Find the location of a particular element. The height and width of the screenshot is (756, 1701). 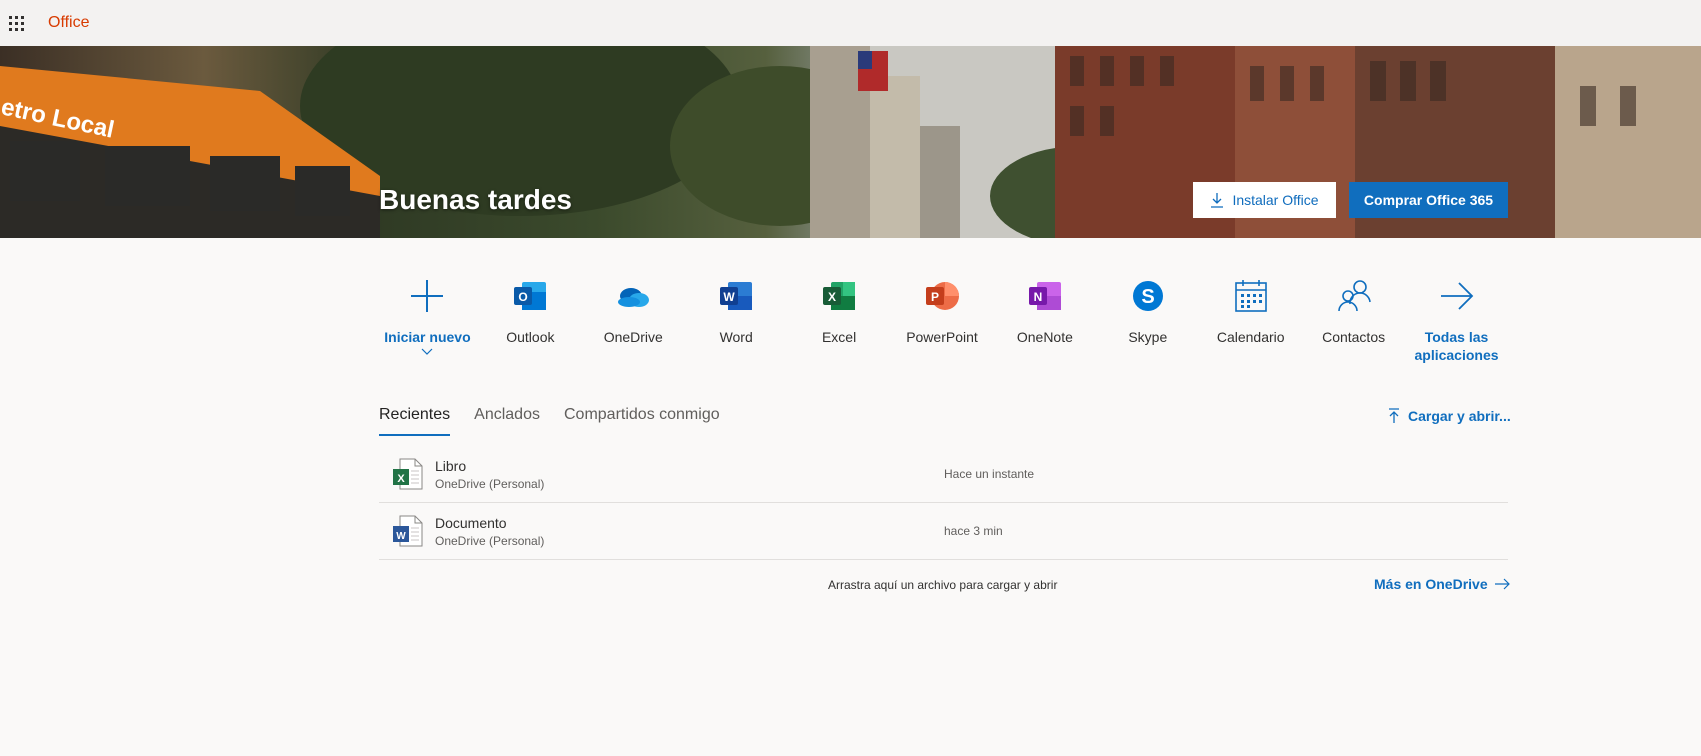

excel-icon: X is located at coordinates (839, 296).